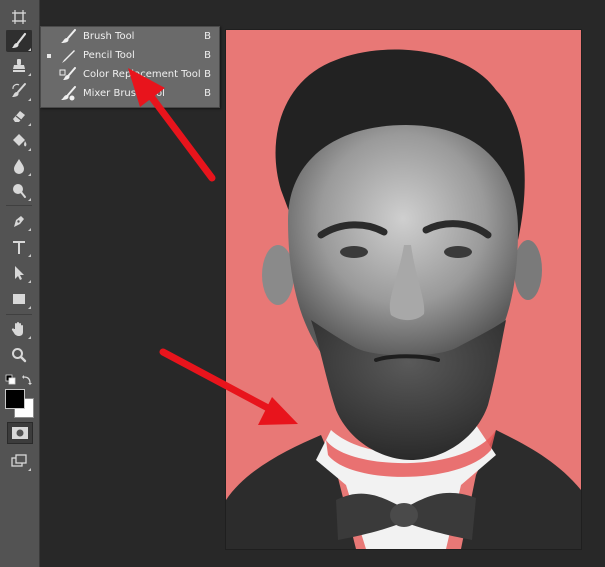 Image resolution: width=605 pixels, height=567 pixels. Describe the element at coordinates (29, 49) in the screenshot. I see `more-tools-indicator` at that location.